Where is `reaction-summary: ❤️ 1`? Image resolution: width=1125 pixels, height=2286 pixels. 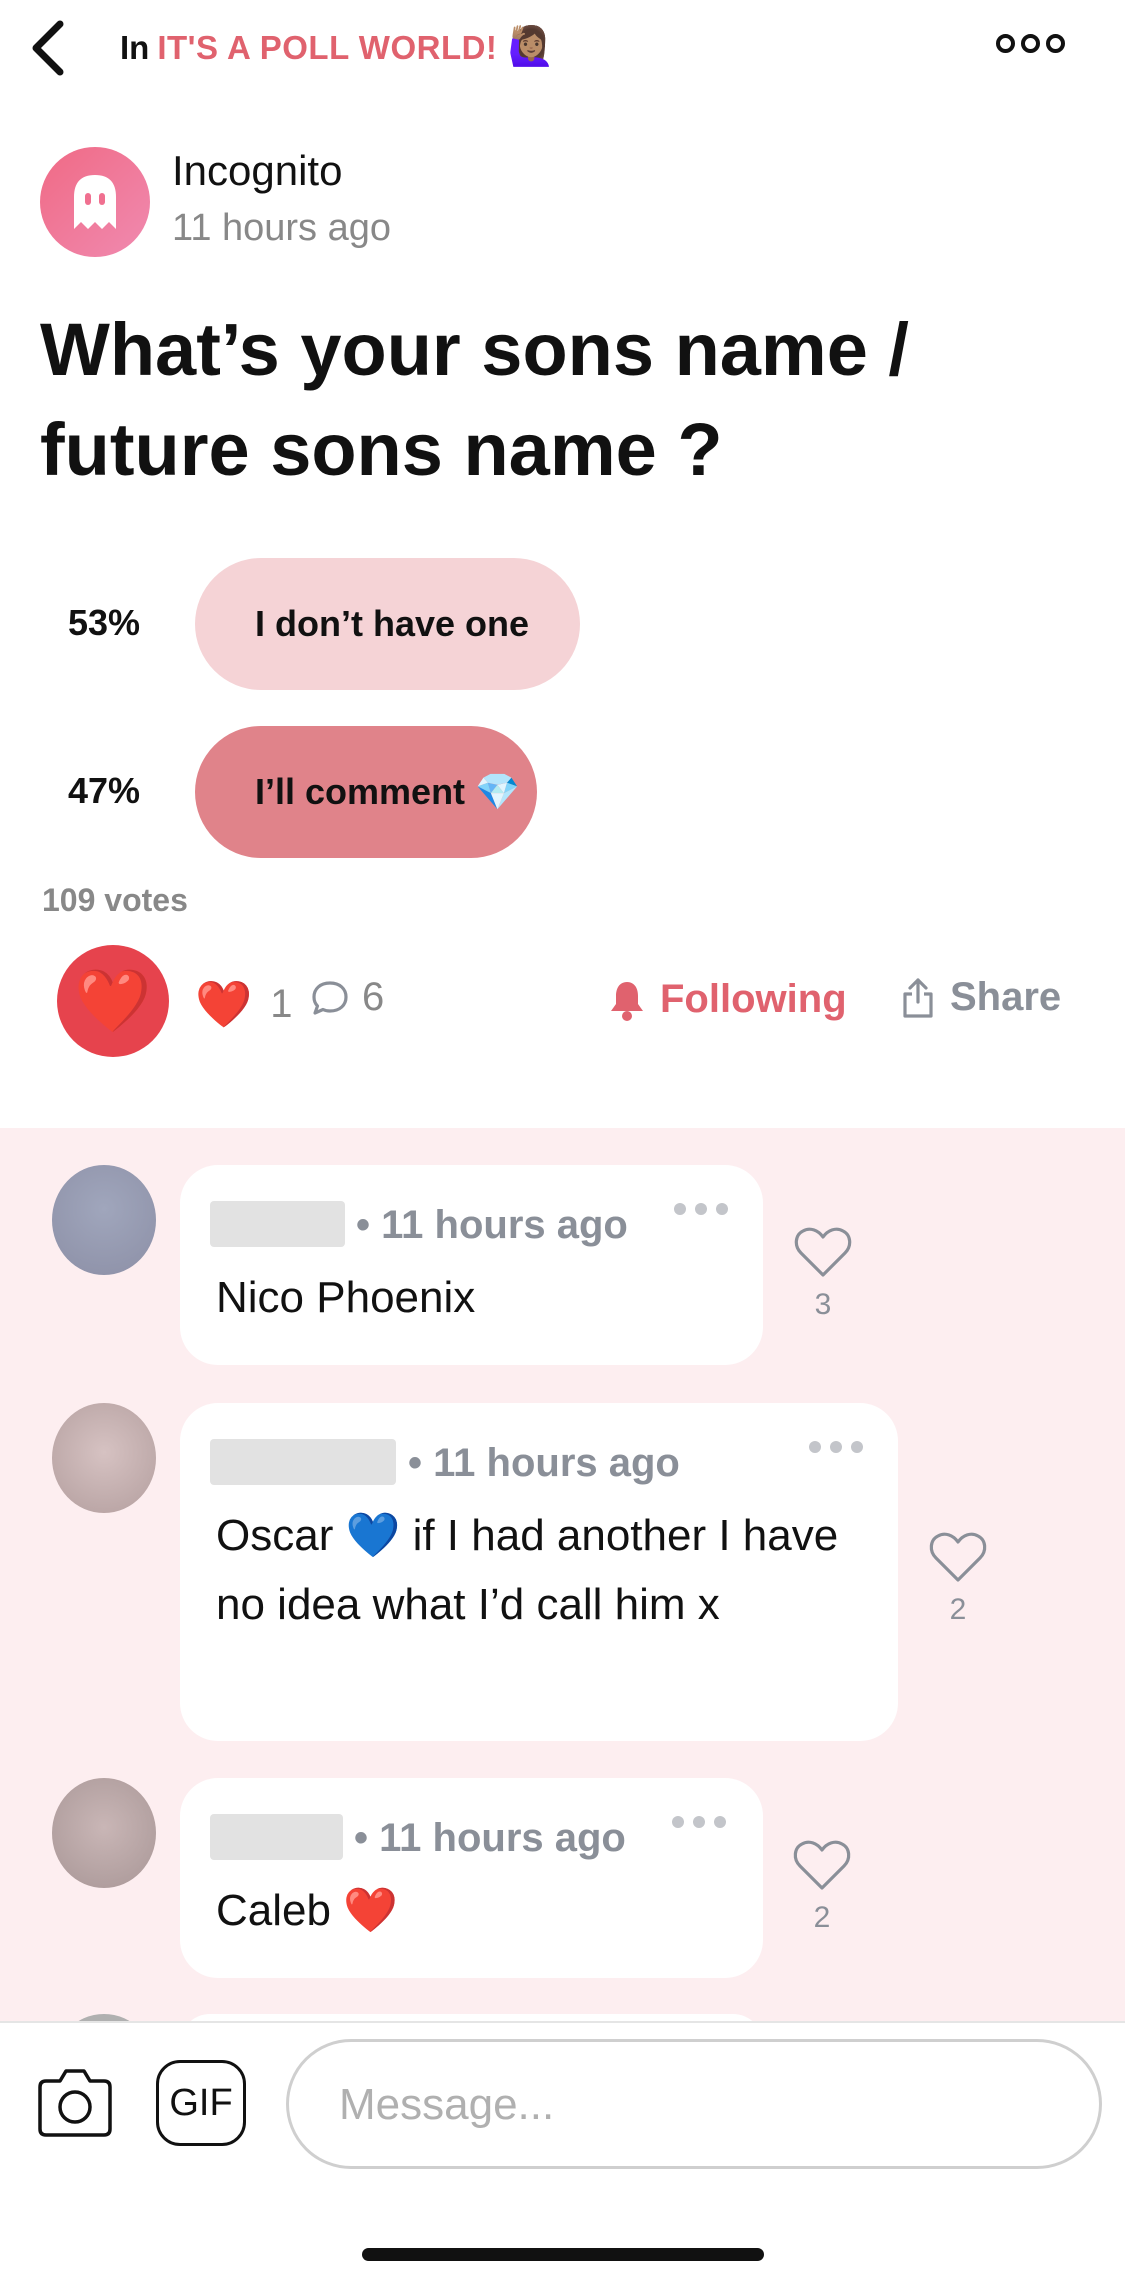 reaction-summary: ❤️ 1 is located at coordinates (244, 1004).